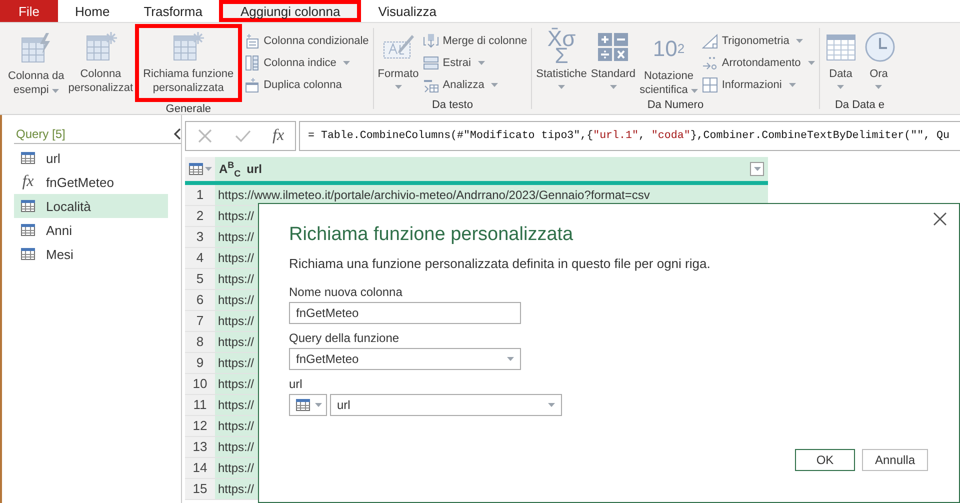  Describe the element at coordinates (475, 63) in the screenshot. I see `ribbon-button: Estrai` at that location.